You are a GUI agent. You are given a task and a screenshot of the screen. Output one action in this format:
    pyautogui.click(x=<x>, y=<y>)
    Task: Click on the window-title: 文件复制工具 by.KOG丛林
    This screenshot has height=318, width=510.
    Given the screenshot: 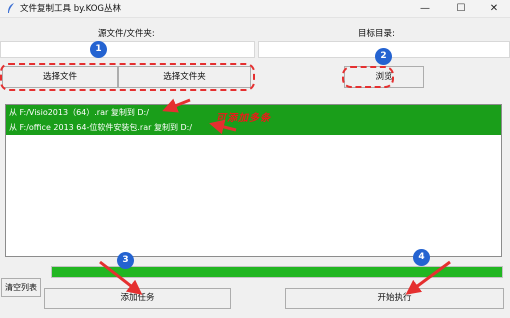 What is the action you would take?
    pyautogui.click(x=71, y=9)
    